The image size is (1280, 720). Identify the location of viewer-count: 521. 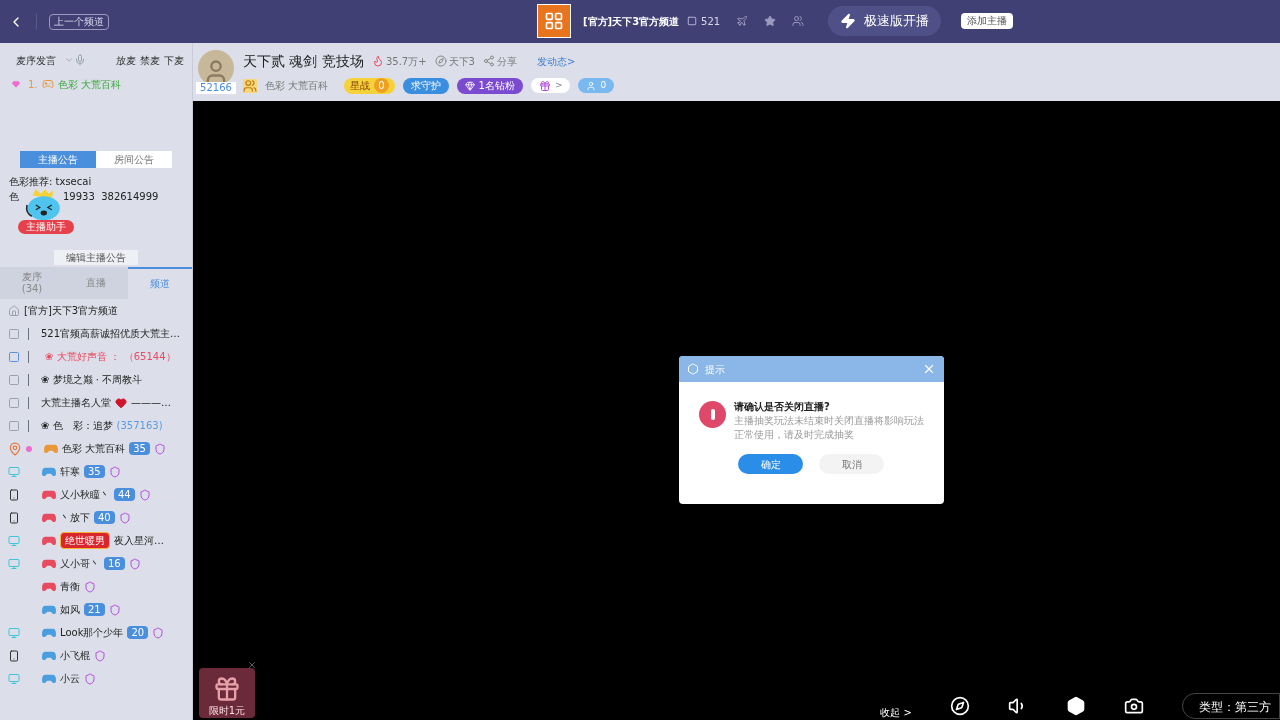
(711, 21).